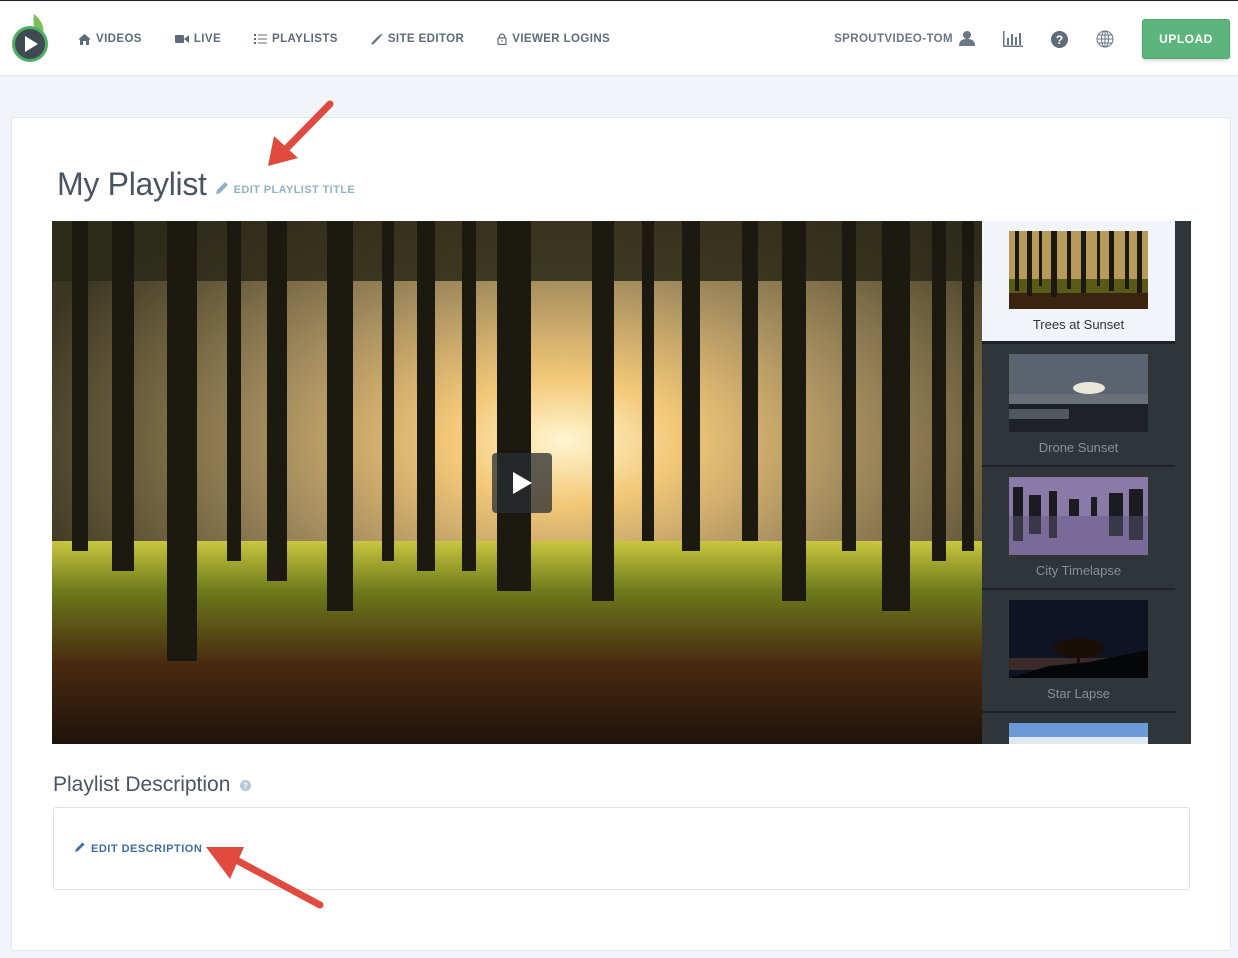 The image size is (1238, 958). I want to click on edit-playlist-title-label: EDIT PLAYLIST TITLE, so click(294, 189).